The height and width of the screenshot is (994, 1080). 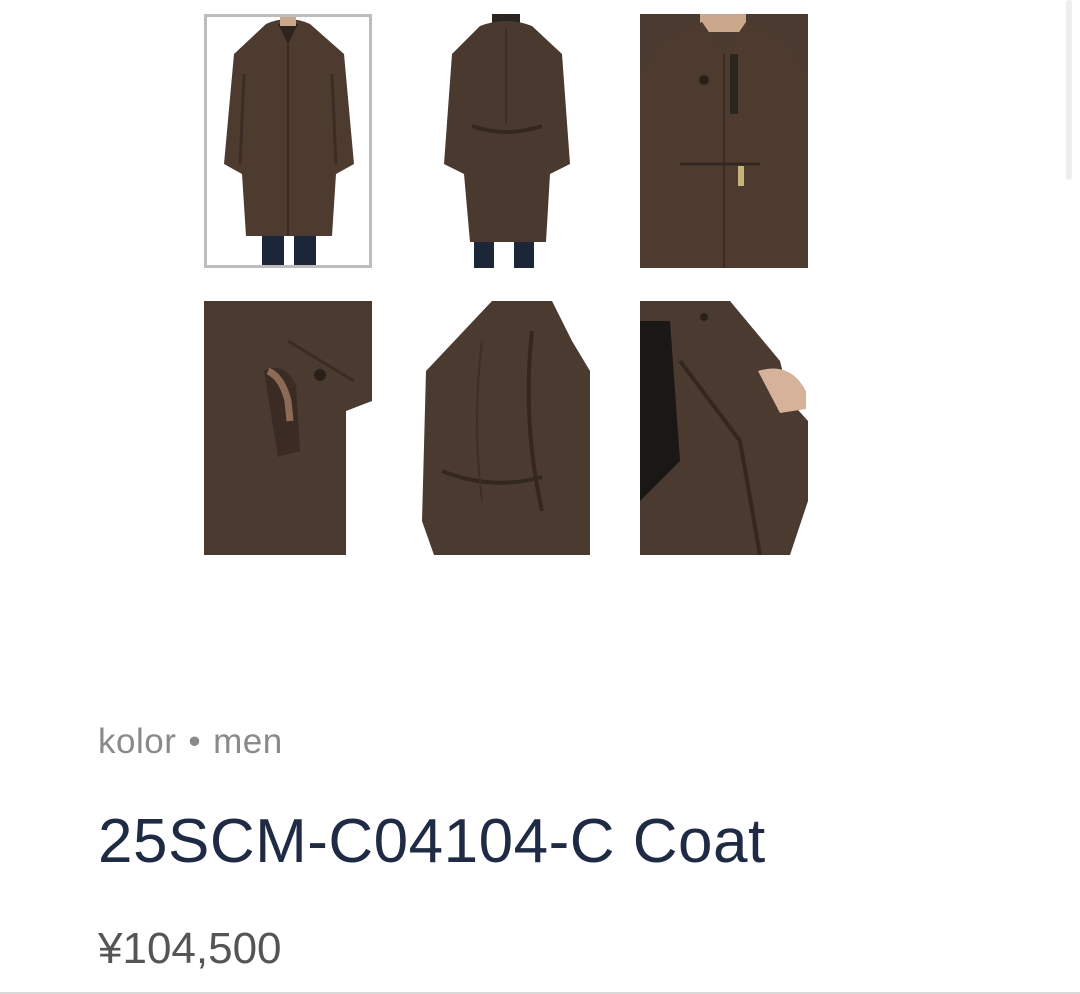 I want to click on thumbnail-shoulder-detail, so click(x=506, y=428).